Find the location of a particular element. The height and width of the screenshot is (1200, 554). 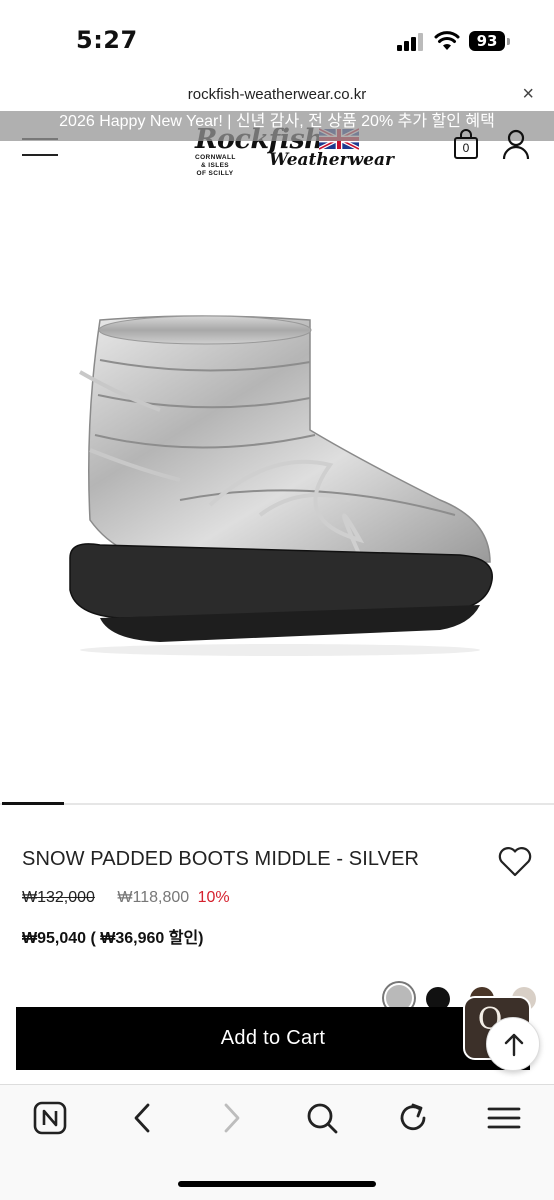

reload-glyph is located at coordinates (413, 1117).